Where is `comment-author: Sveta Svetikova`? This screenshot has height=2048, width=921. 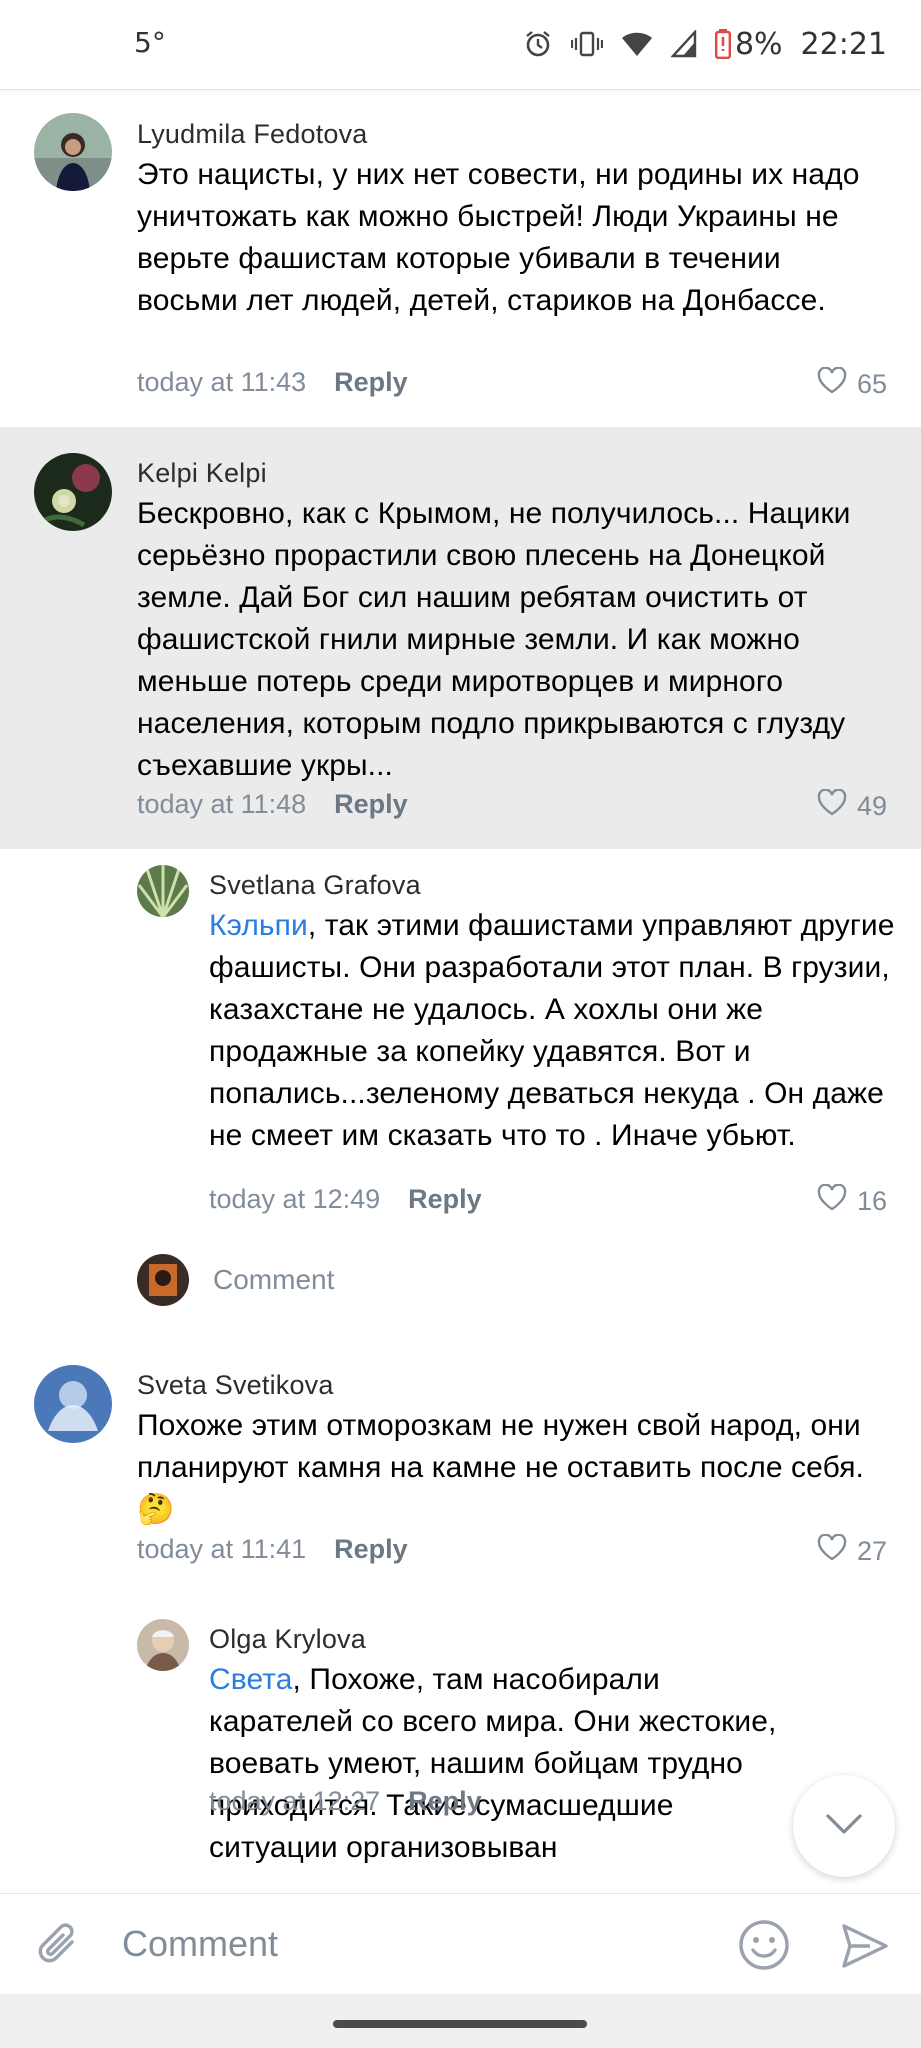 comment-author: Sveta Svetikova is located at coordinates (235, 1385).